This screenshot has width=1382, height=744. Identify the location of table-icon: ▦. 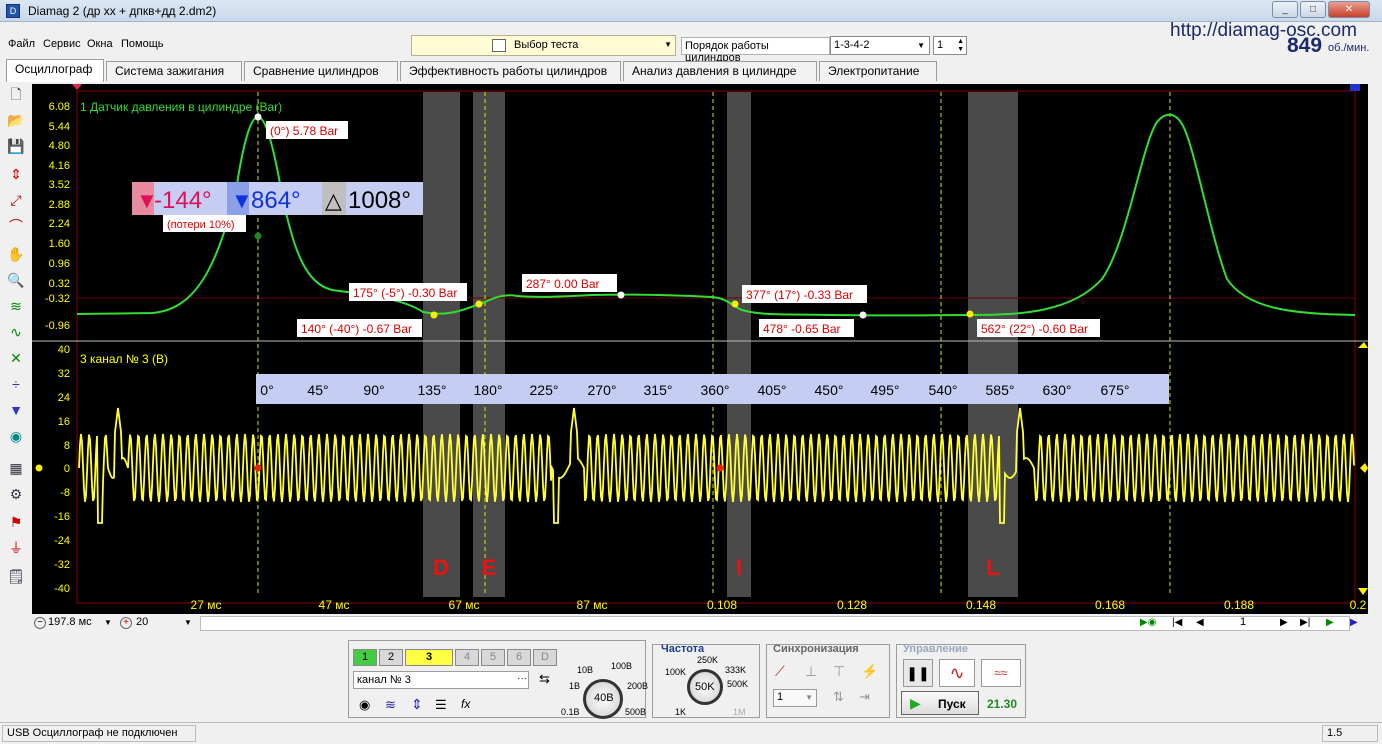
(16, 468).